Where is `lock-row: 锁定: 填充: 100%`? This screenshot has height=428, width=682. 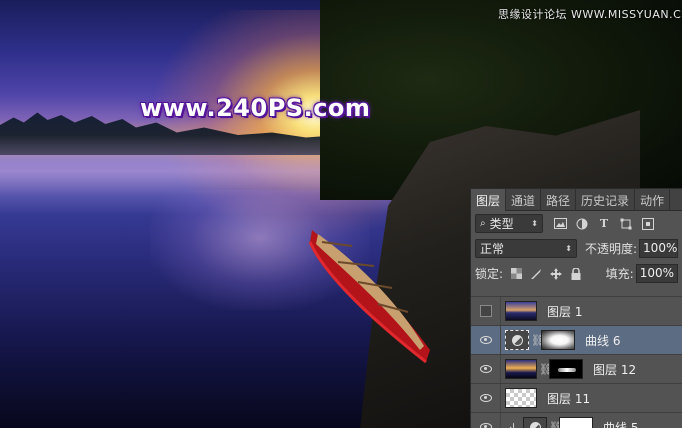 lock-row: 锁定: 填充: 100% is located at coordinates (576, 273).